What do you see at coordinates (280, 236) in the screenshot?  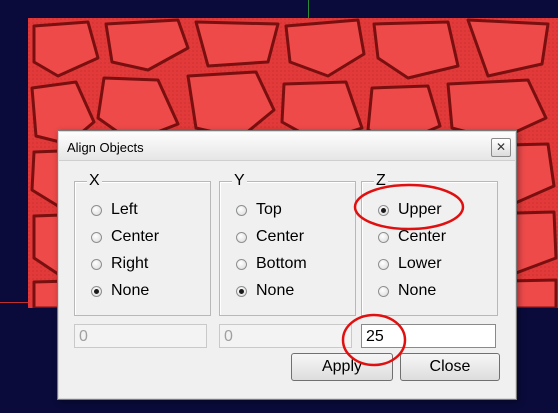 I see `y-radio-center-label: Center` at bounding box center [280, 236].